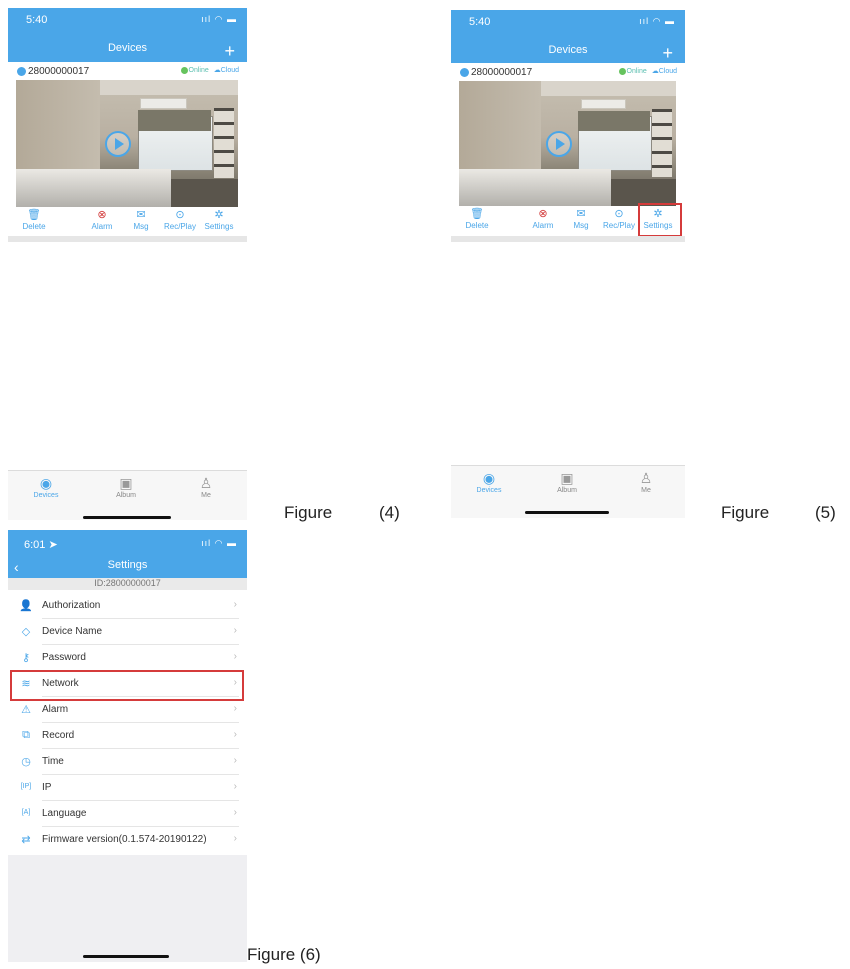 The image size is (850, 969). I want to click on figure-5-caption-label: Figure, so click(745, 512).